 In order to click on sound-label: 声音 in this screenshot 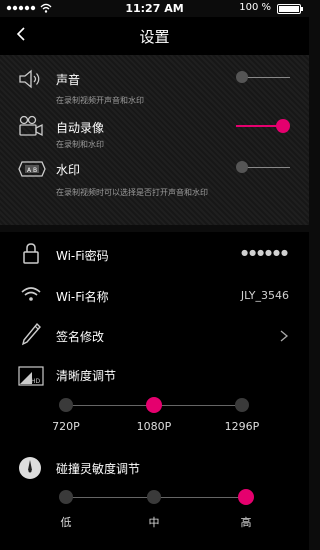, I will do `click(68, 80)`.